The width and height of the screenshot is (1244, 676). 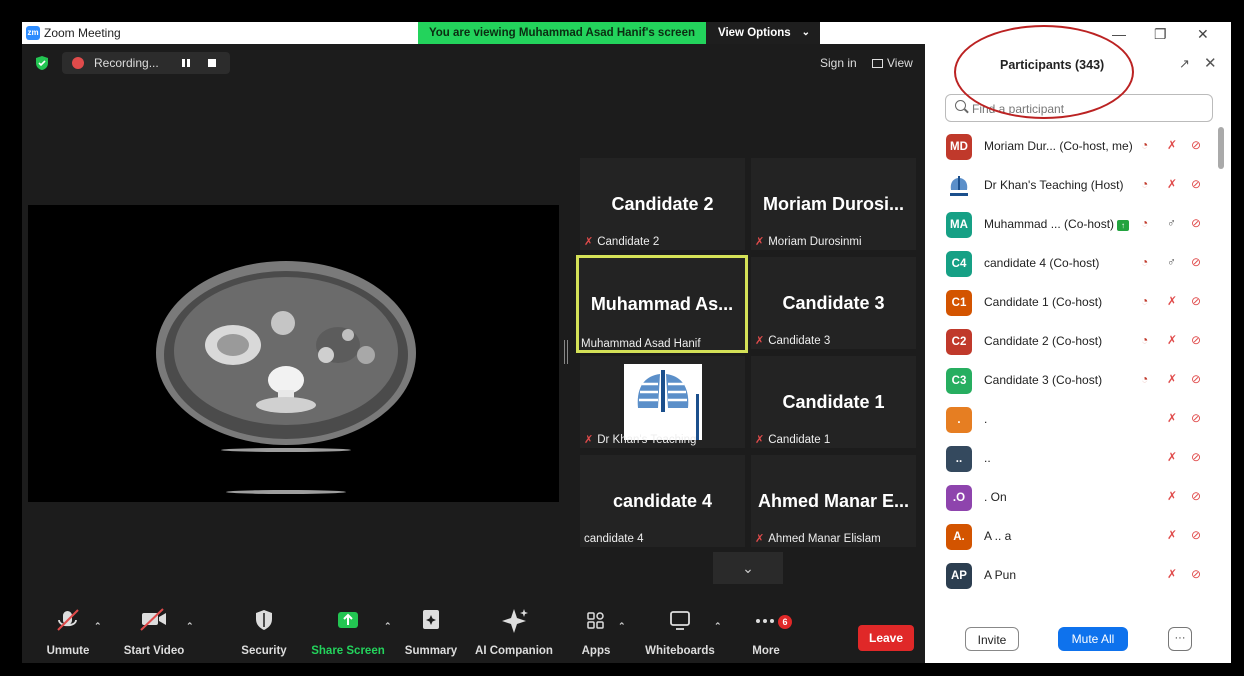 What do you see at coordinates (350, 634) in the screenshot?
I see `share-screen-button: ⌃ Share Screen` at bounding box center [350, 634].